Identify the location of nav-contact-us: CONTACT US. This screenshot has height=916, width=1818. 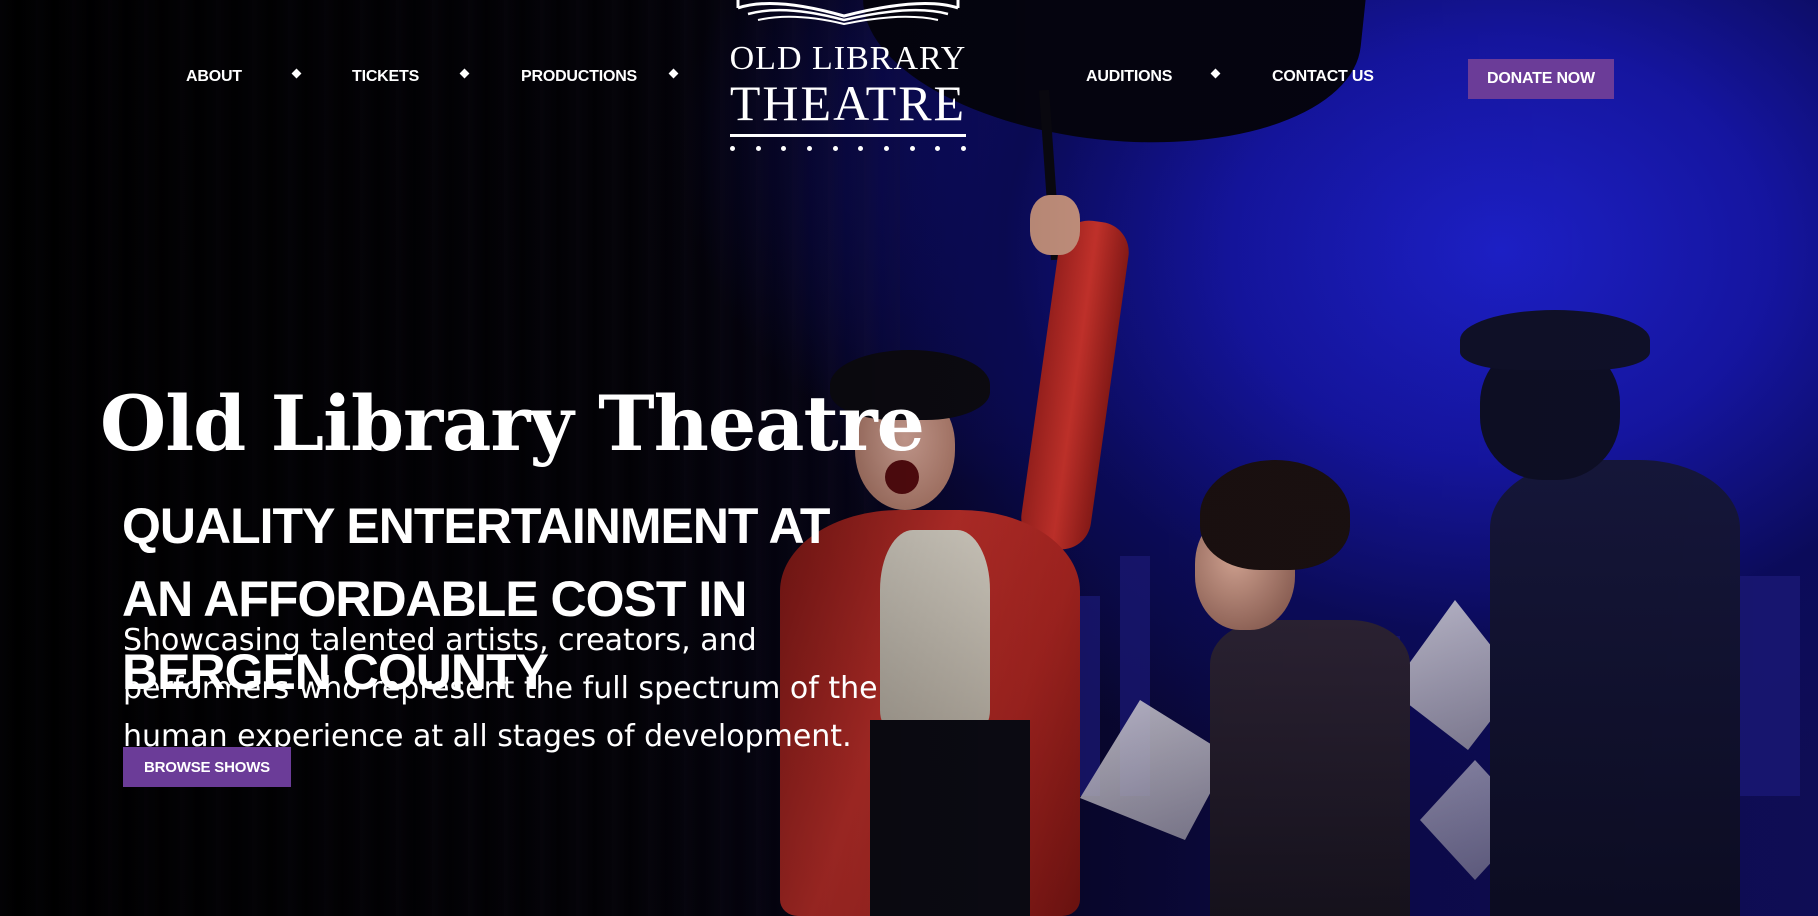
(1323, 77).